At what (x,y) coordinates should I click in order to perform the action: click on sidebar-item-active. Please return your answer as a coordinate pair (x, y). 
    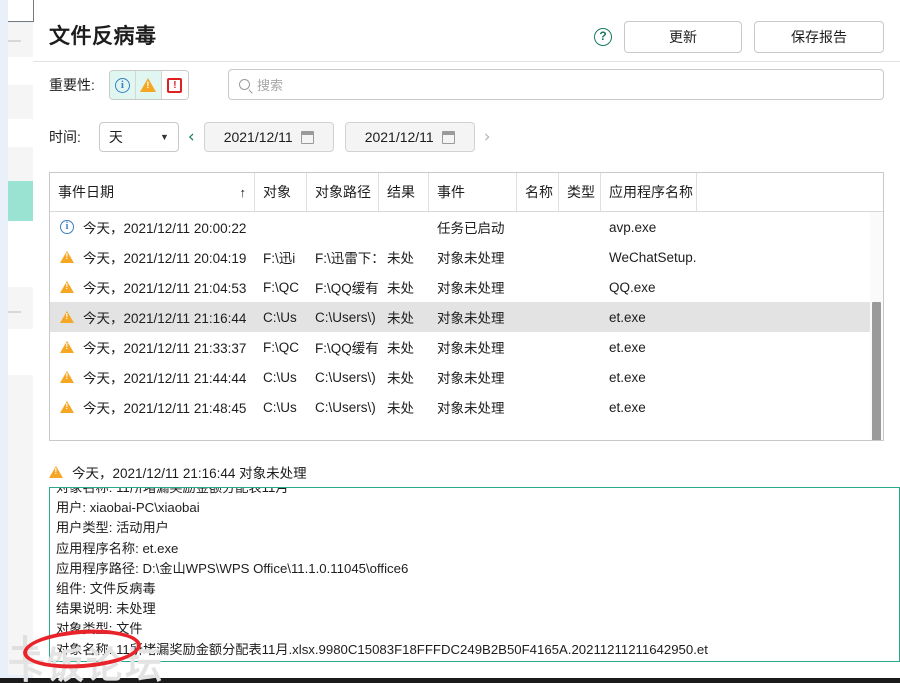
    Looking at the image, I should click on (20, 201).